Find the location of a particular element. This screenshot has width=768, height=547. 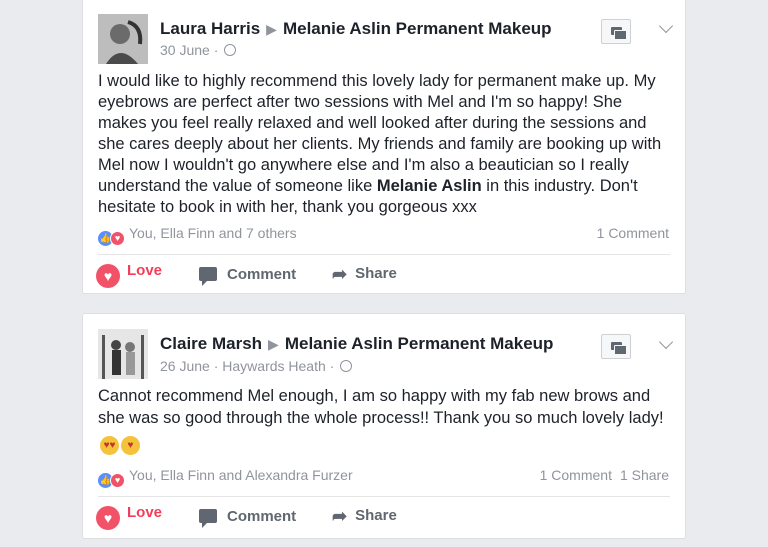

engagement-counts: 1 Comment is located at coordinates (633, 233).